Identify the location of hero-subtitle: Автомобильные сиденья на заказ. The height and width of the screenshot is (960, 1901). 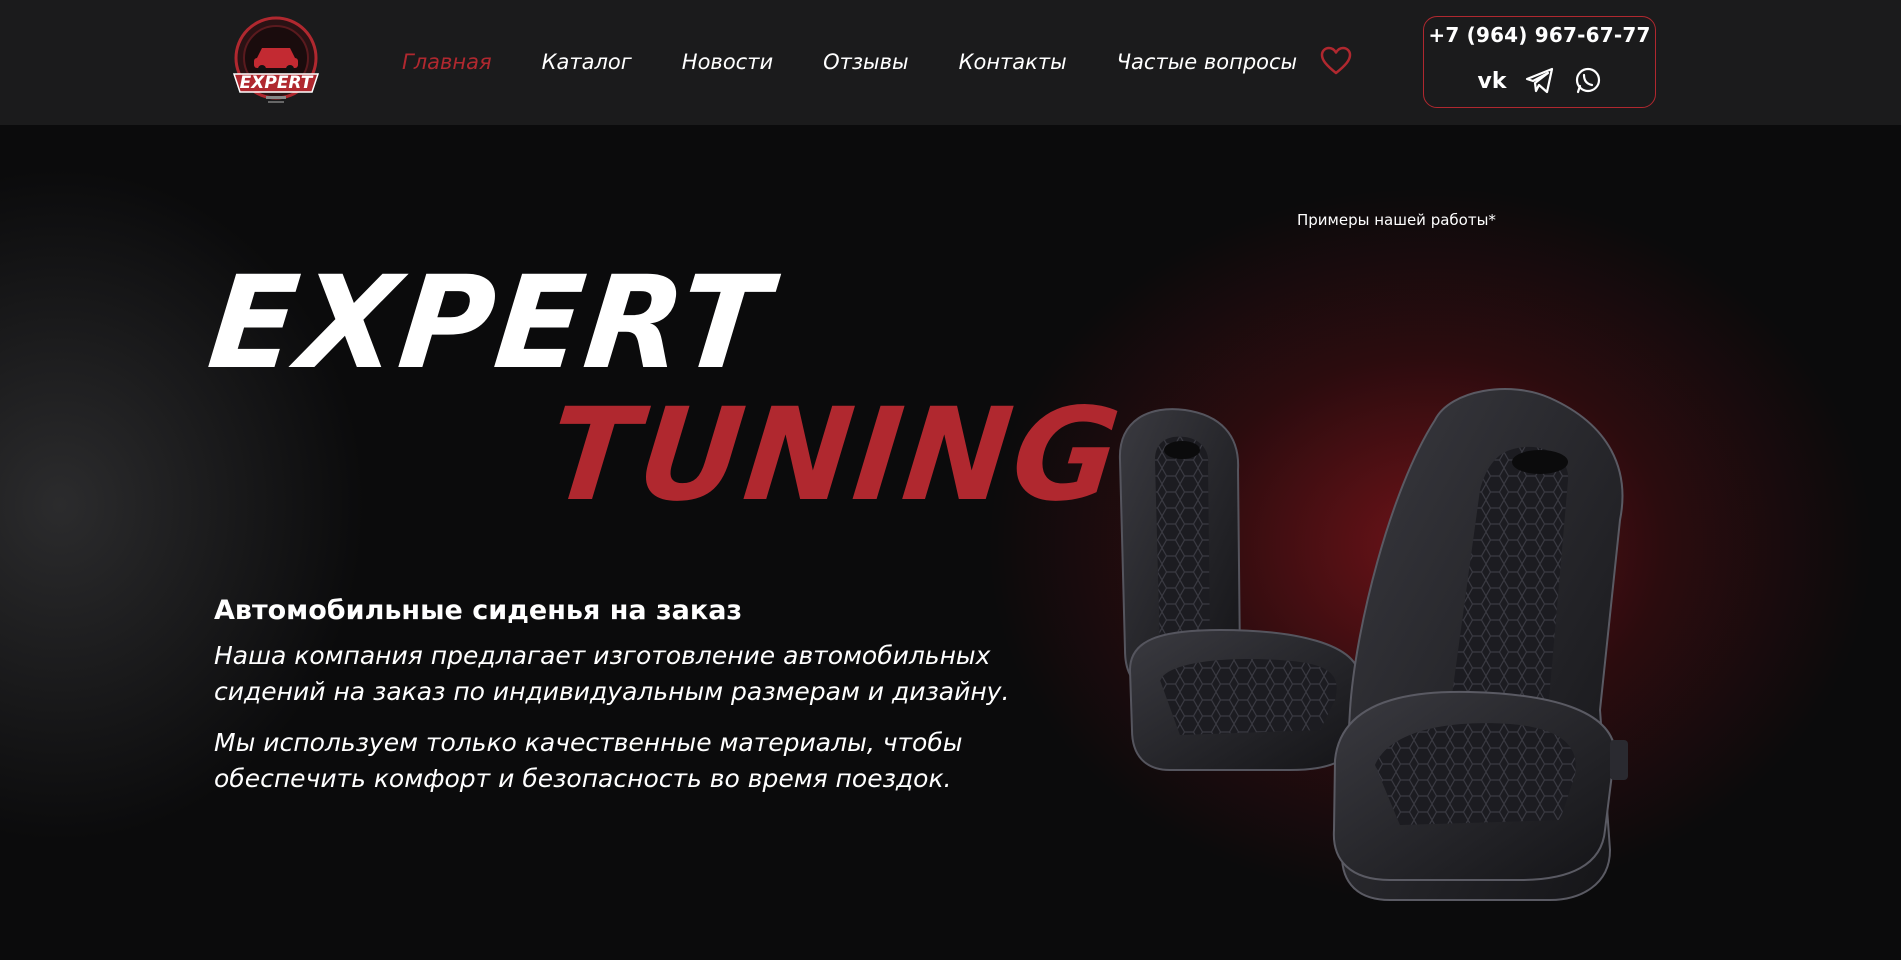
(478, 610).